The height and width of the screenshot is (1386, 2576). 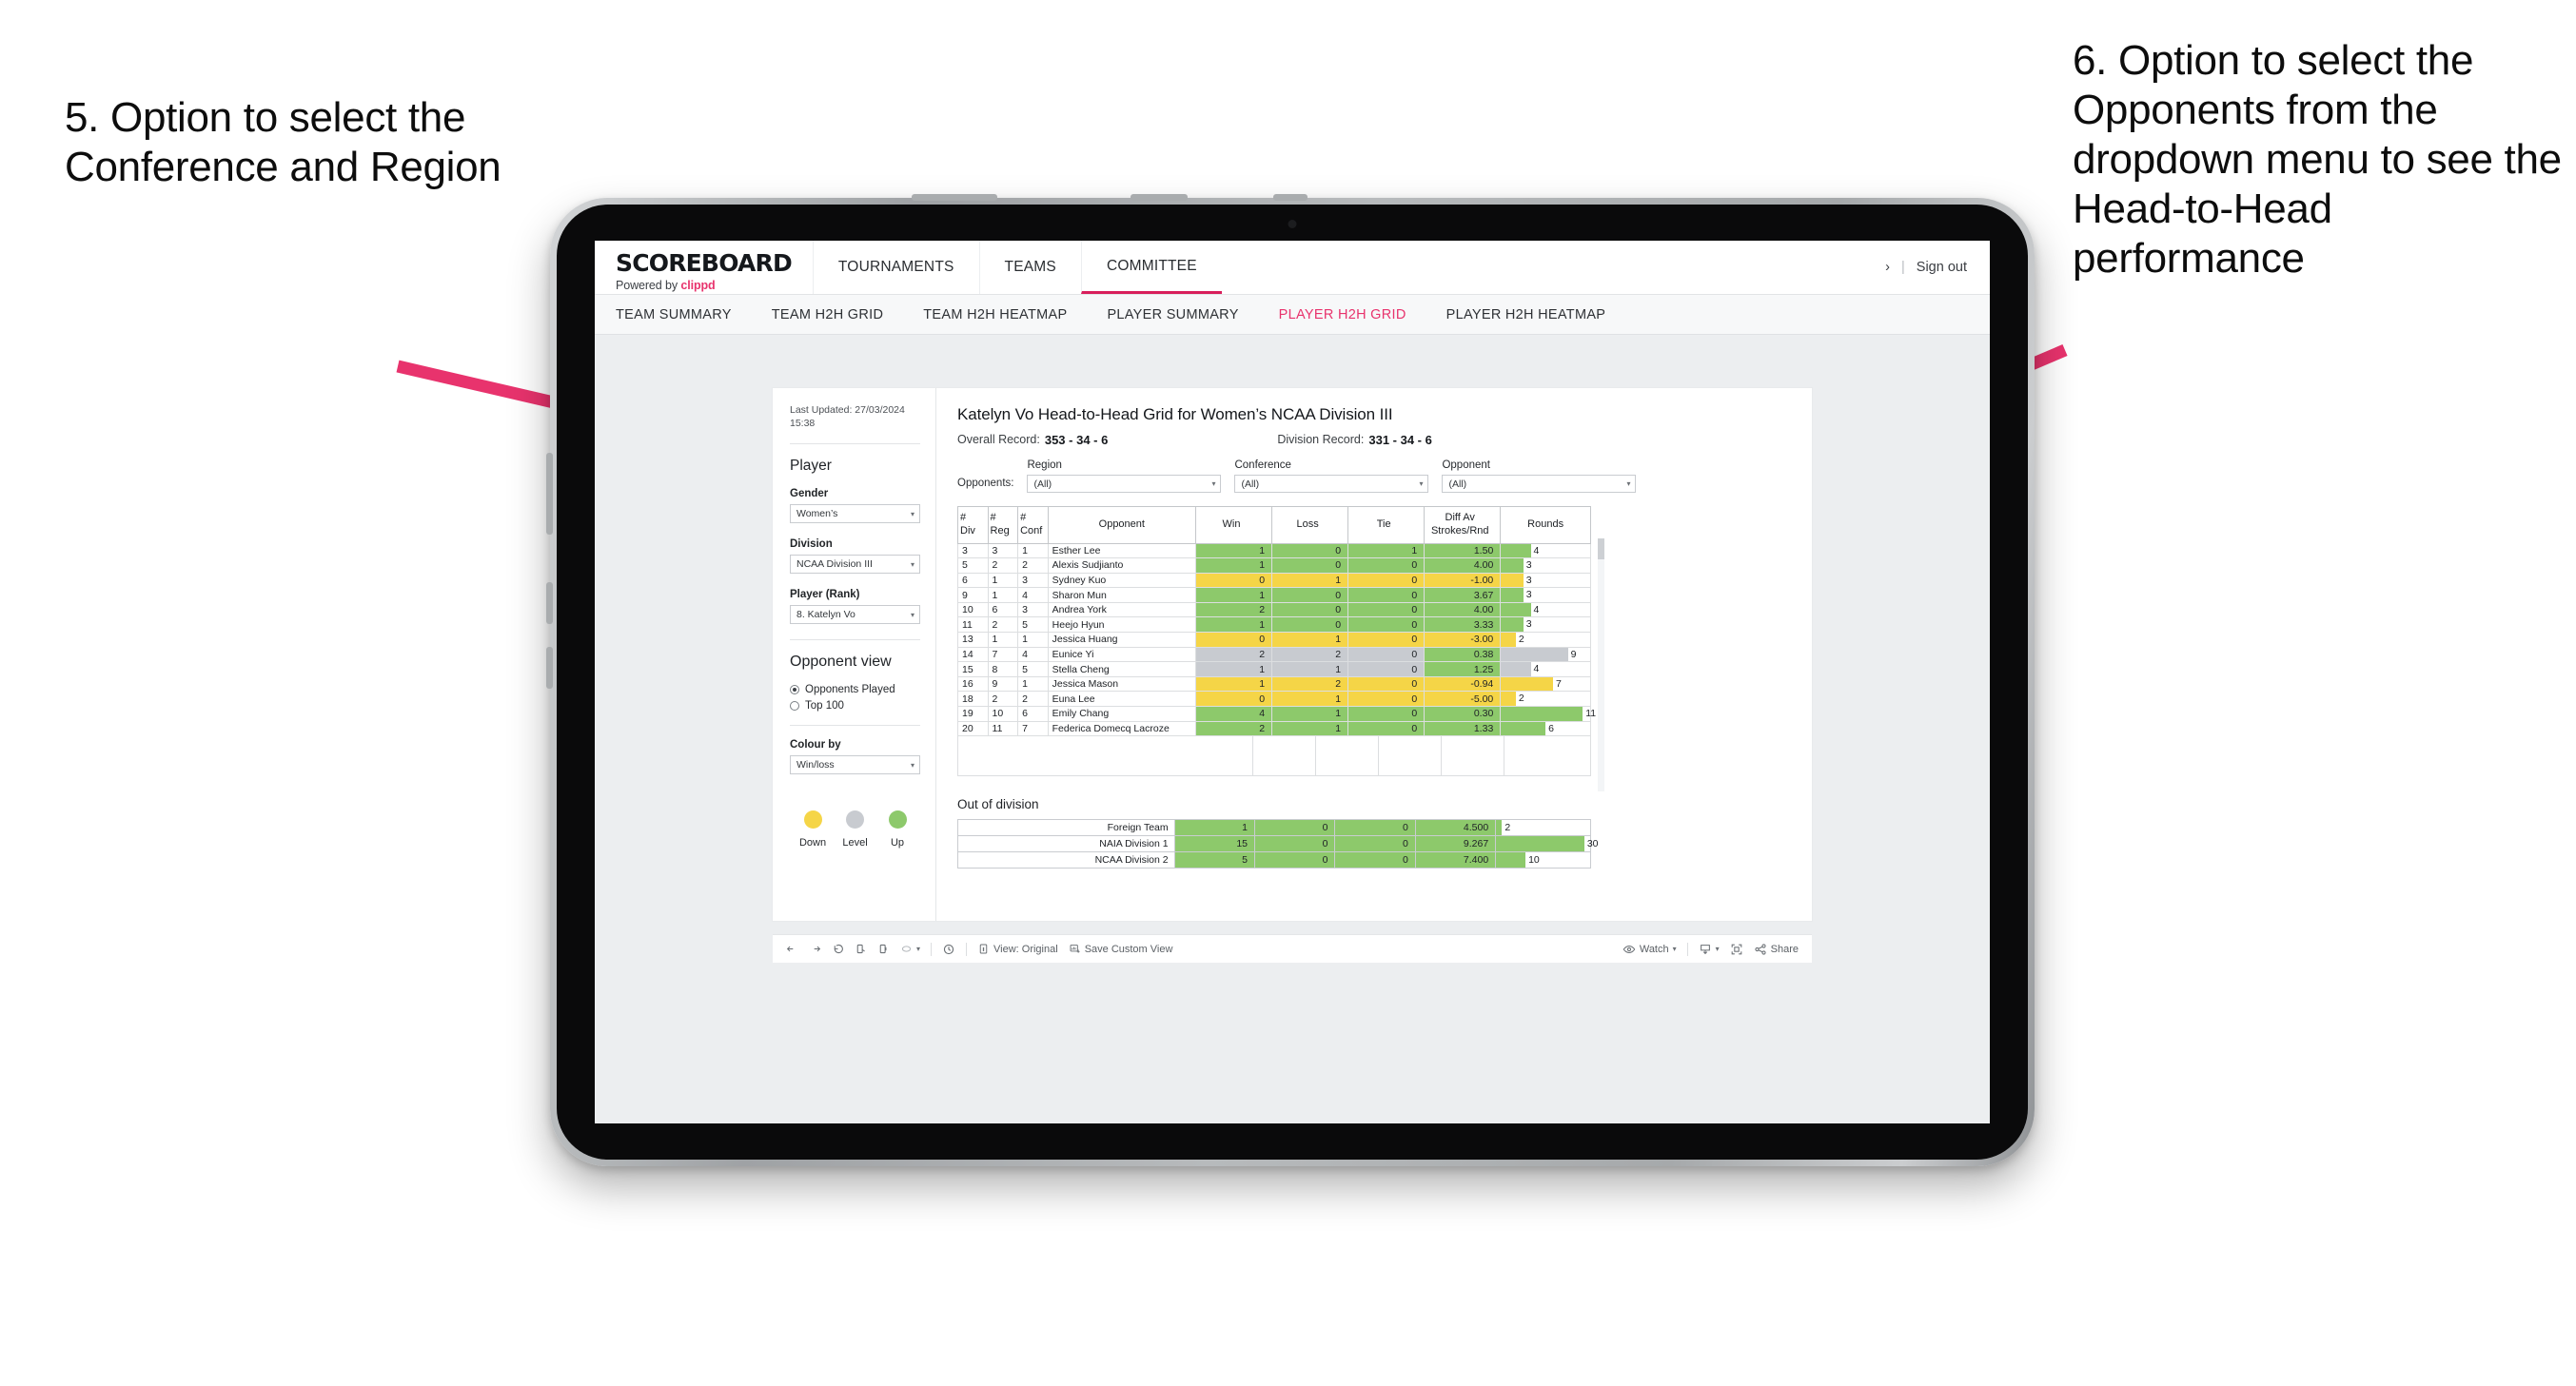 What do you see at coordinates (855, 689) in the screenshot?
I see `radio-opponents-played: Opponents Played` at bounding box center [855, 689].